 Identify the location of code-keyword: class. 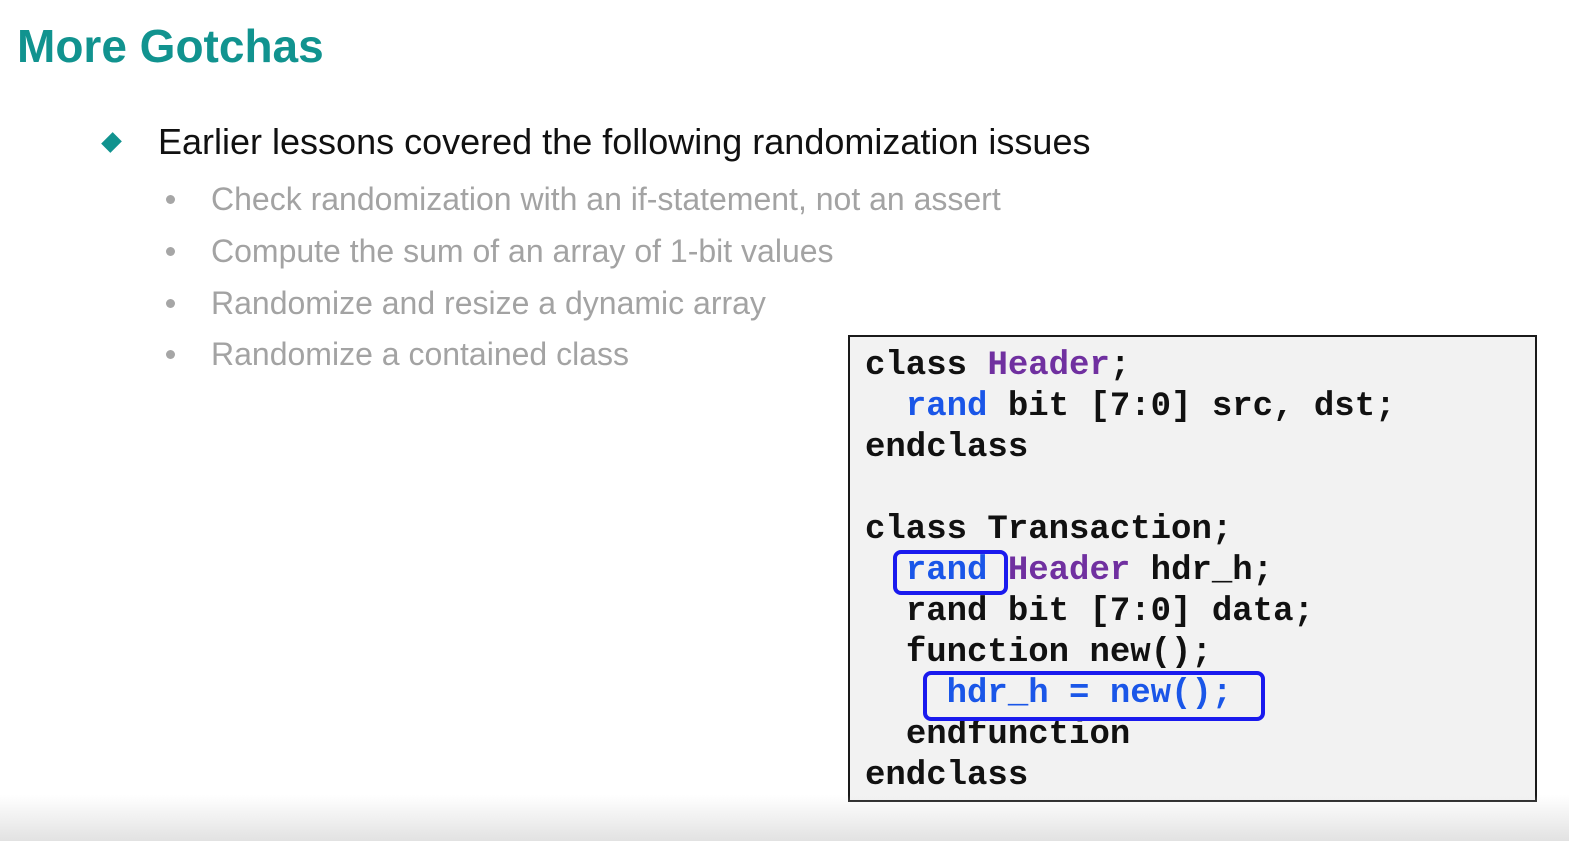
(916, 366).